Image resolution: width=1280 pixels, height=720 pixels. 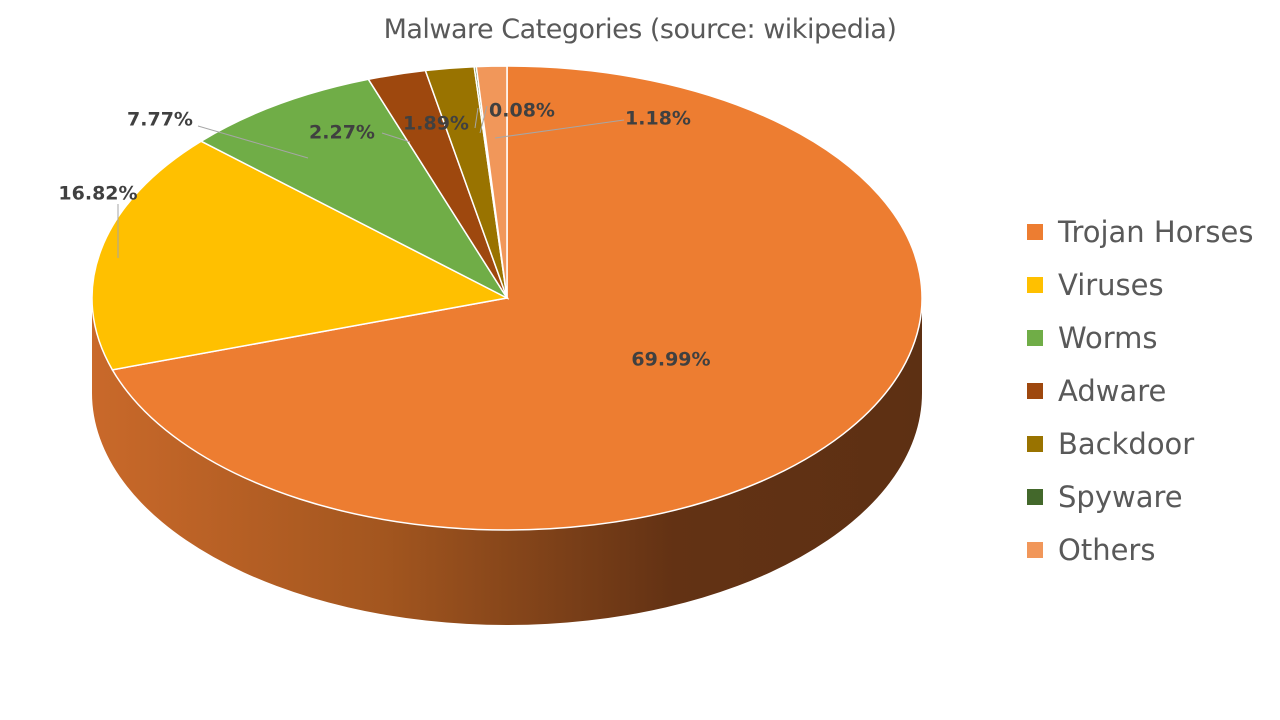 I want to click on legend-label-worms: Worms, so click(x=1108, y=337).